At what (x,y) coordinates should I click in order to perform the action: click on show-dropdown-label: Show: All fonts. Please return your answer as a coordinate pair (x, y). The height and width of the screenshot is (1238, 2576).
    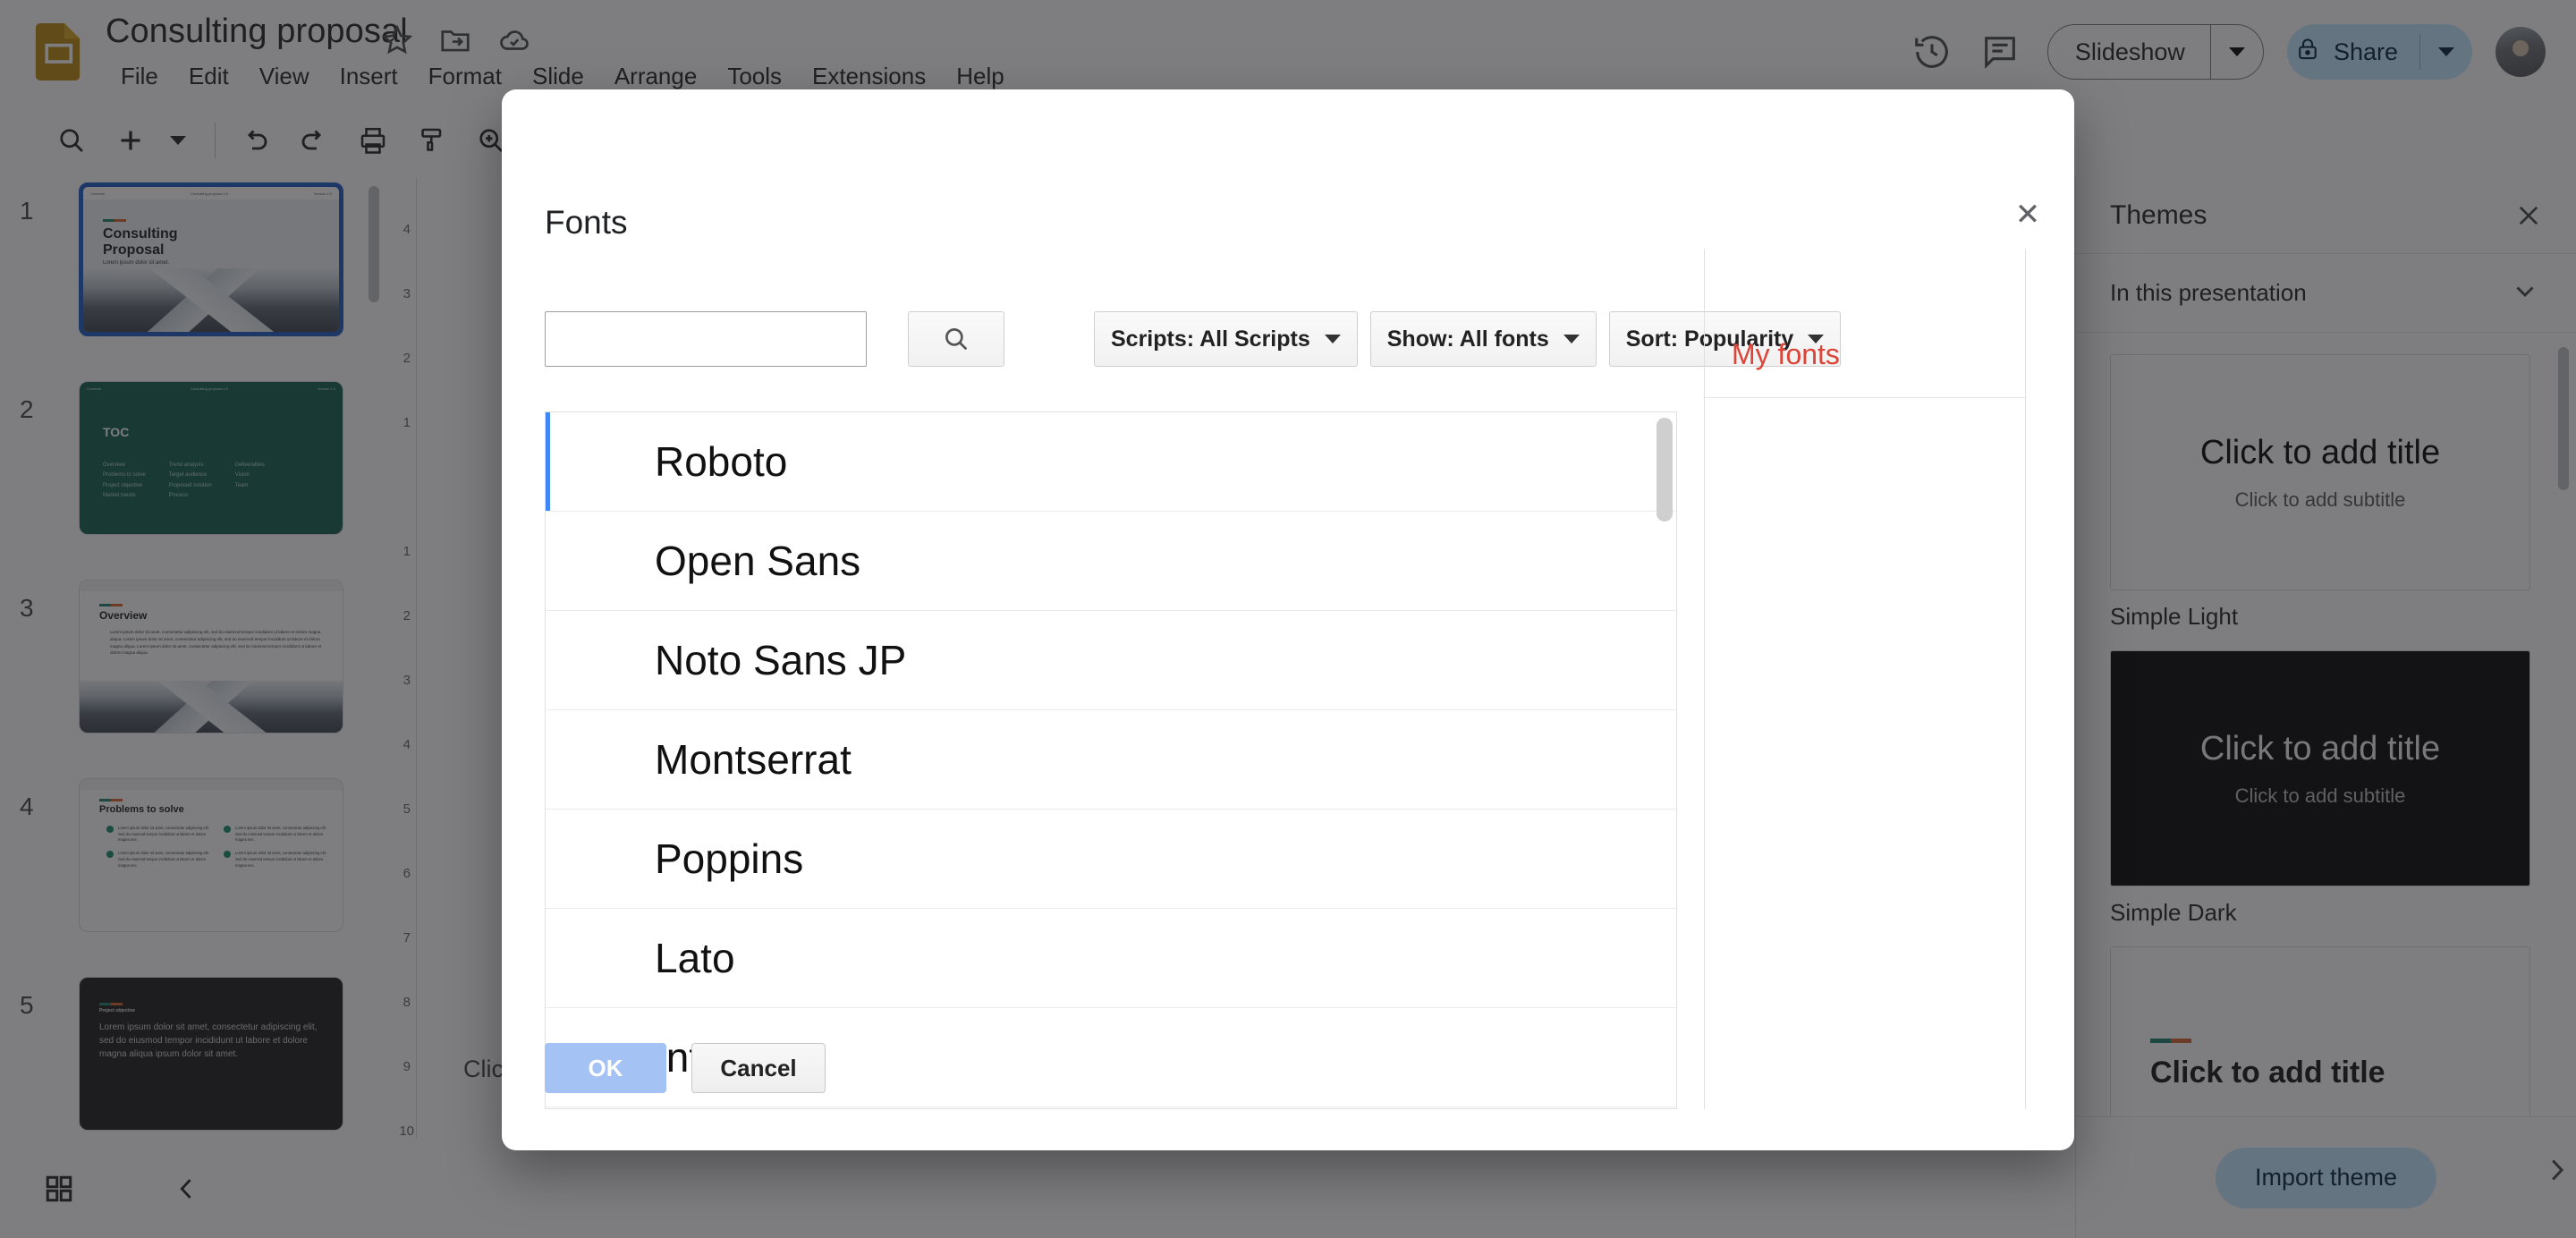
    Looking at the image, I should click on (1467, 339).